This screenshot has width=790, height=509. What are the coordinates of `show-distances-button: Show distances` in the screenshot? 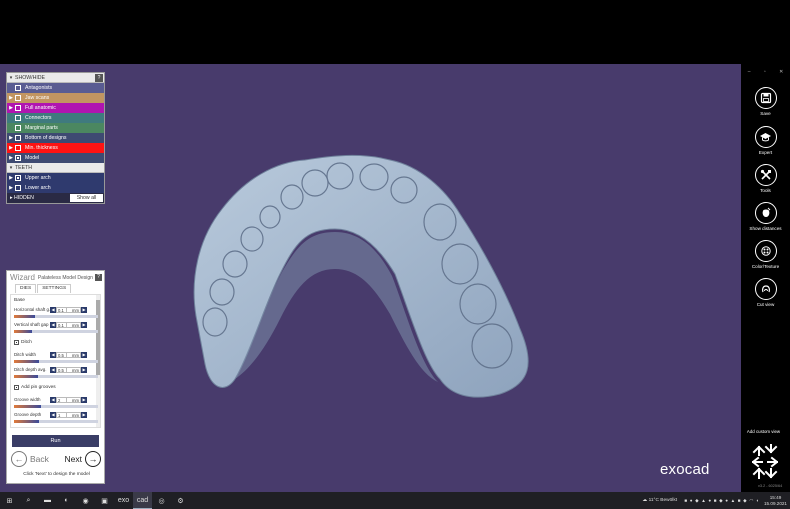 It's located at (765, 216).